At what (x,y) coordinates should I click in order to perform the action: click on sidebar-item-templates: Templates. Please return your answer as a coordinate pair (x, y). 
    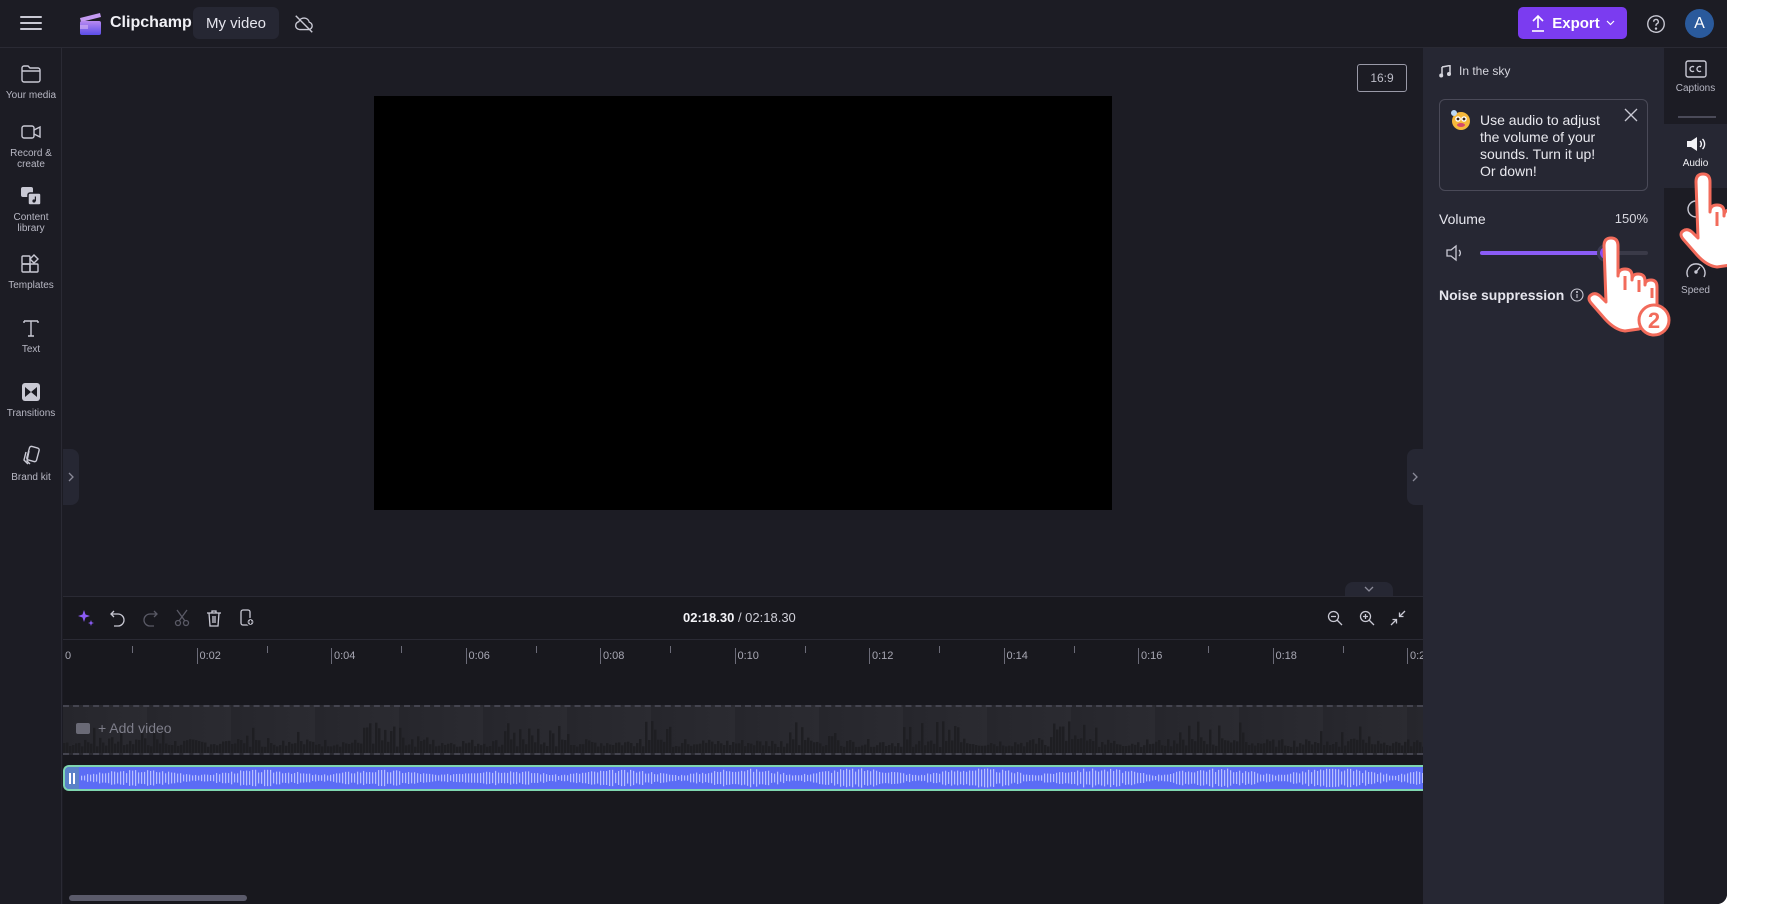
    Looking at the image, I should click on (31, 271).